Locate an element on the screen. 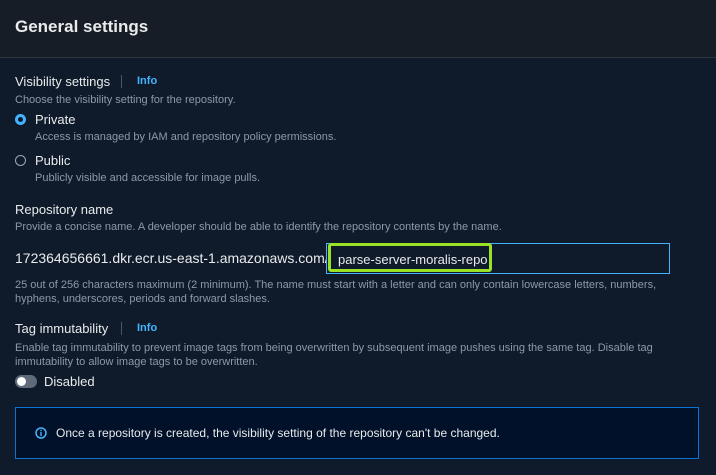  private-radio-label: Private is located at coordinates (55, 119).